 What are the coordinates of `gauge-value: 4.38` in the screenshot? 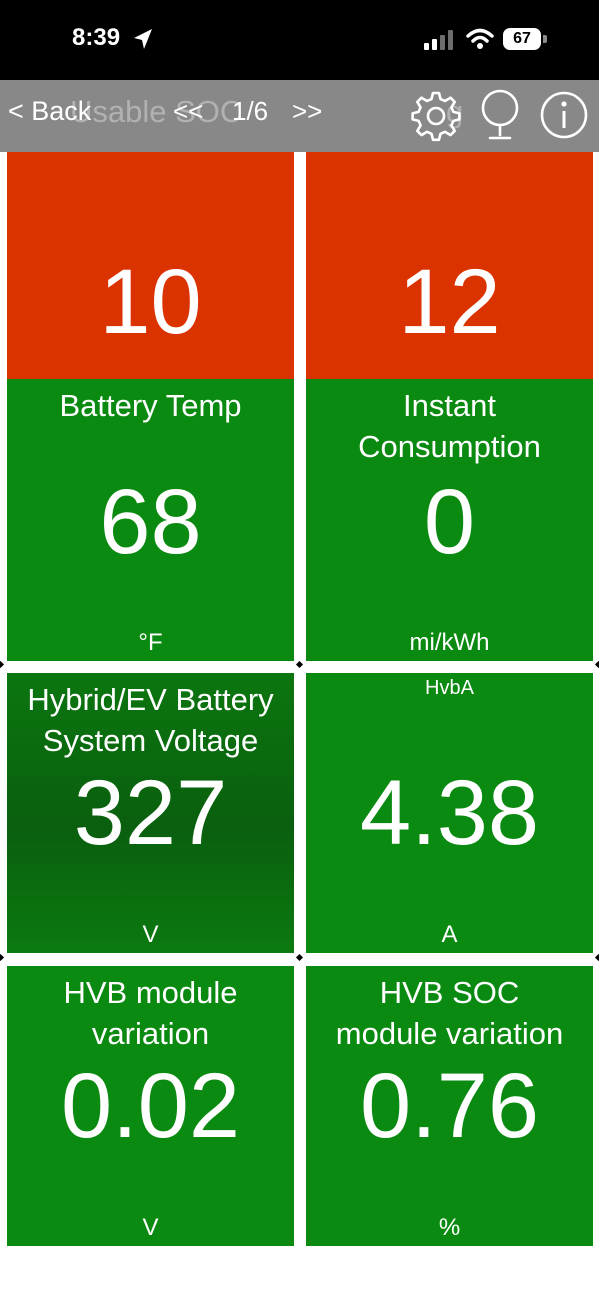 It's located at (449, 813).